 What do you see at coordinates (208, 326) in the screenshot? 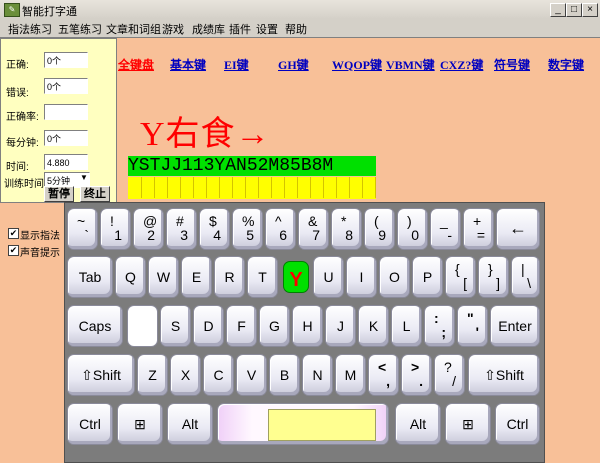
I see `key-d: D` at bounding box center [208, 326].